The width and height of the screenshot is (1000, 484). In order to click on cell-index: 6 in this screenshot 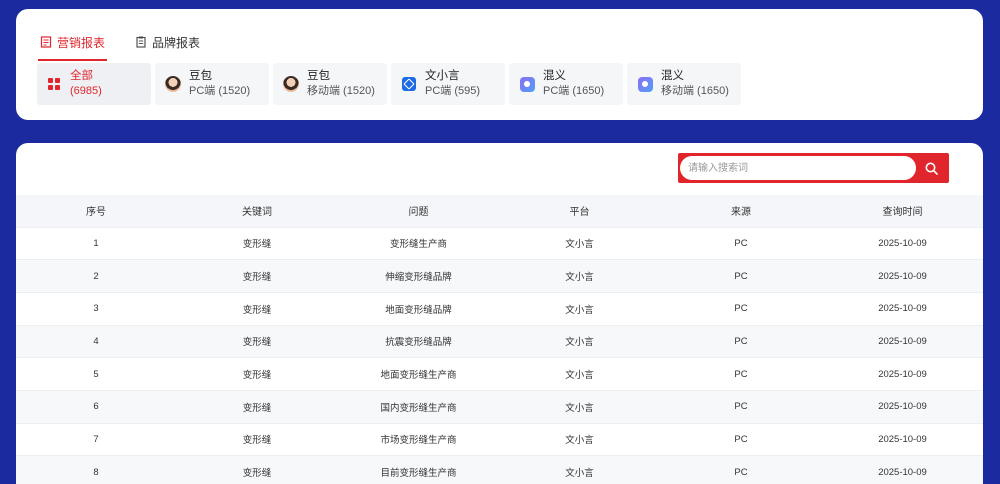, I will do `click(96, 406)`.